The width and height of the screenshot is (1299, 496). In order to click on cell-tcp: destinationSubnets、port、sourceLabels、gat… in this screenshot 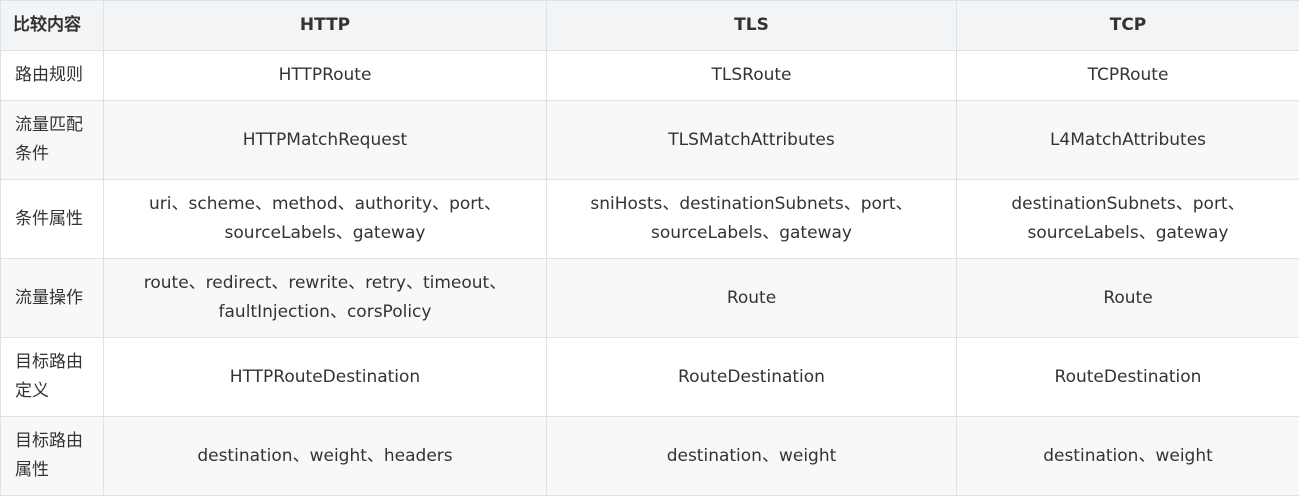, I will do `click(1128, 219)`.